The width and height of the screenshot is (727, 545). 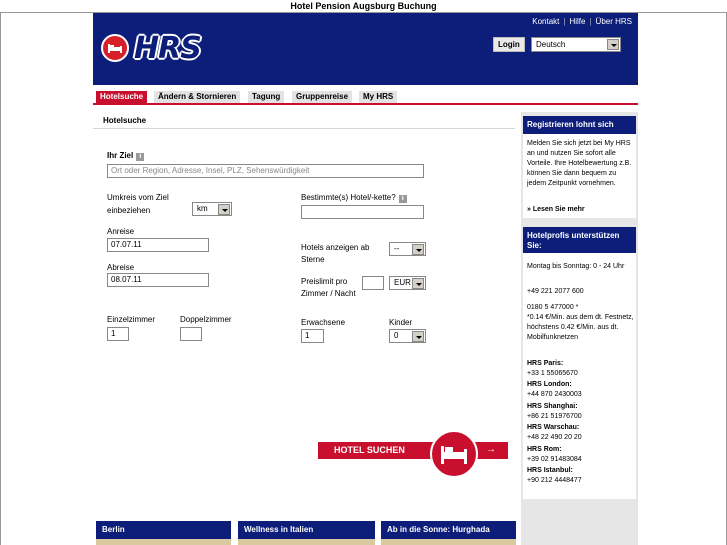 I want to click on arrival-date-input: 07.07.11, so click(x=158, y=245).